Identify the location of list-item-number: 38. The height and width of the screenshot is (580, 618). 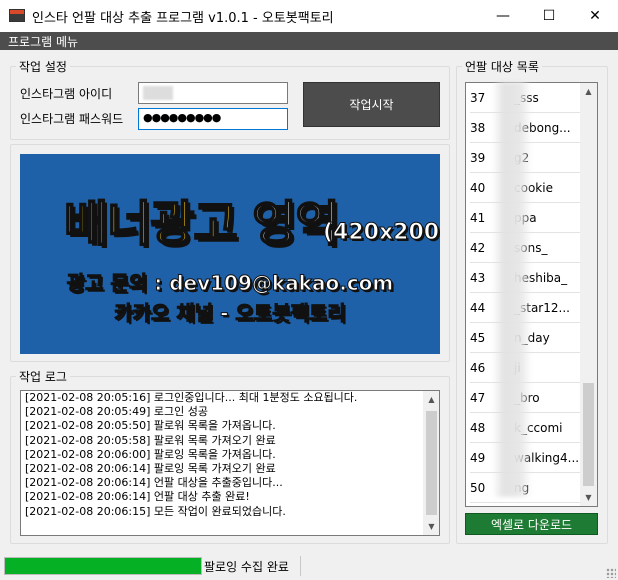
(478, 128).